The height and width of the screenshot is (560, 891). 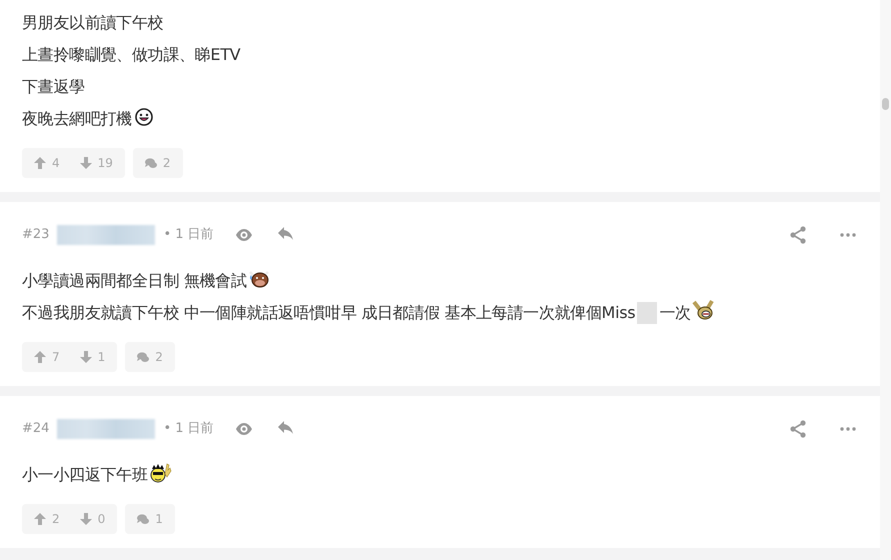 I want to click on post-text: 一次, so click(x=675, y=313).